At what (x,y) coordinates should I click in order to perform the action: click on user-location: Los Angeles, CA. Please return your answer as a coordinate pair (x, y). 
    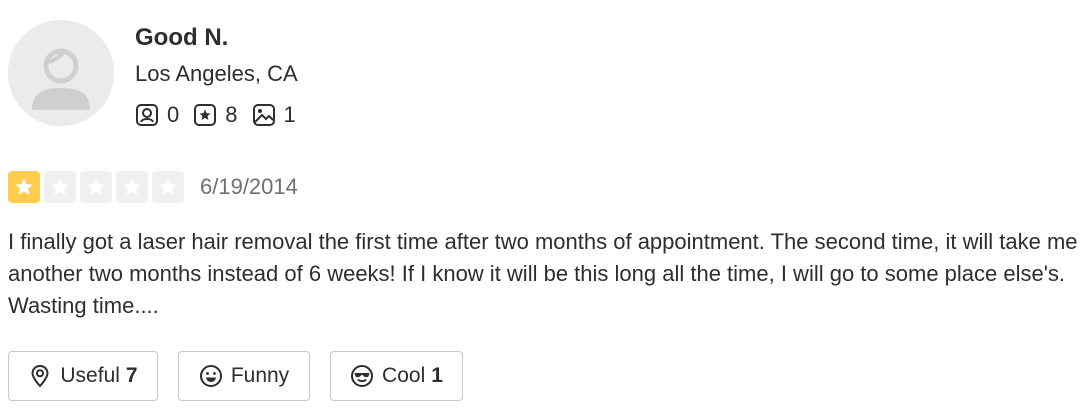
    Looking at the image, I should click on (216, 73).